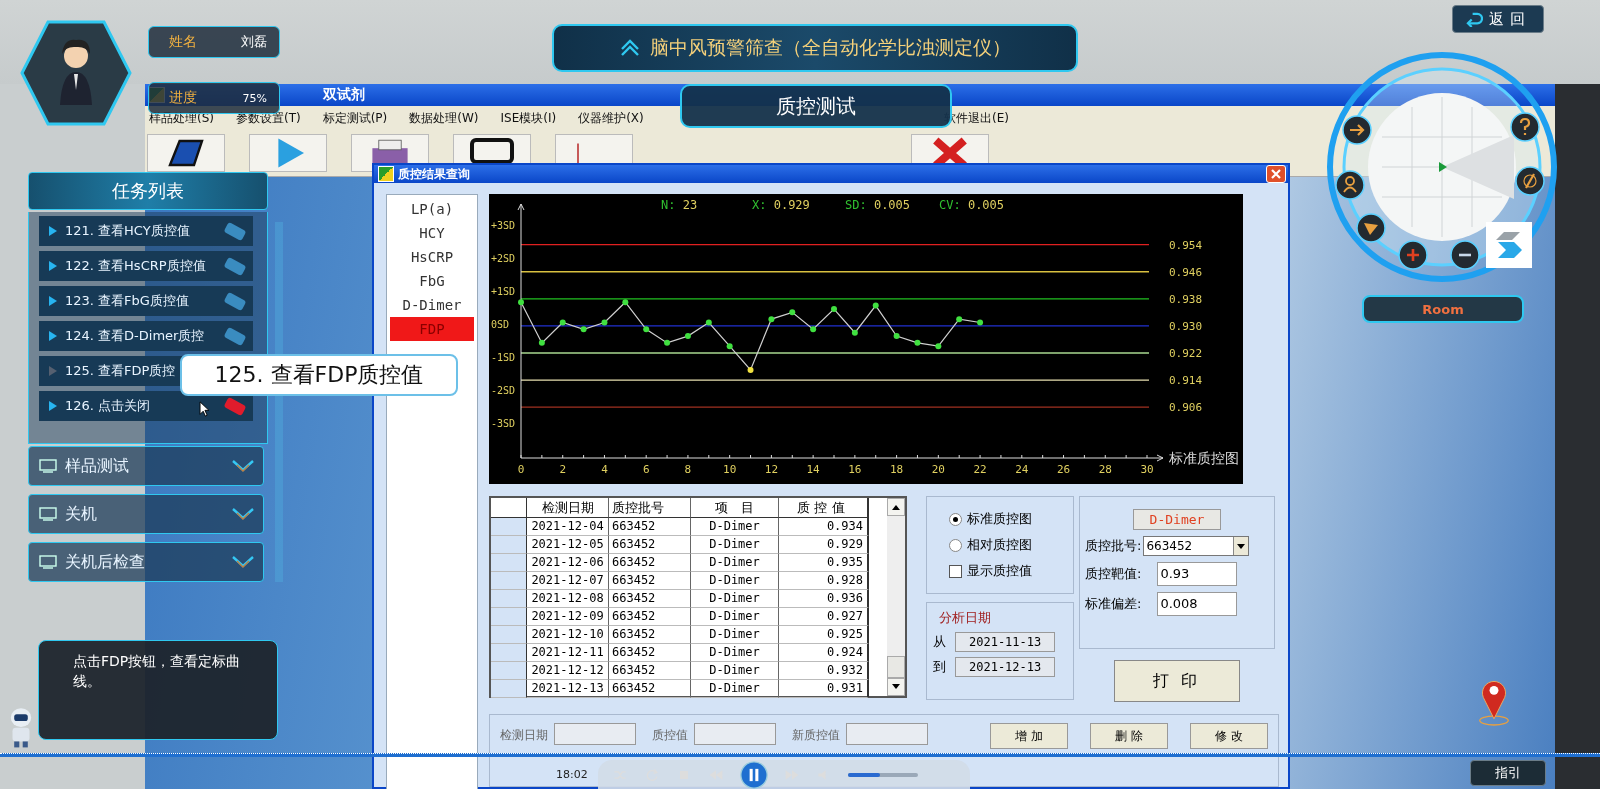 The width and height of the screenshot is (1600, 789). What do you see at coordinates (896, 507) in the screenshot?
I see `scroll-up-icon` at bounding box center [896, 507].